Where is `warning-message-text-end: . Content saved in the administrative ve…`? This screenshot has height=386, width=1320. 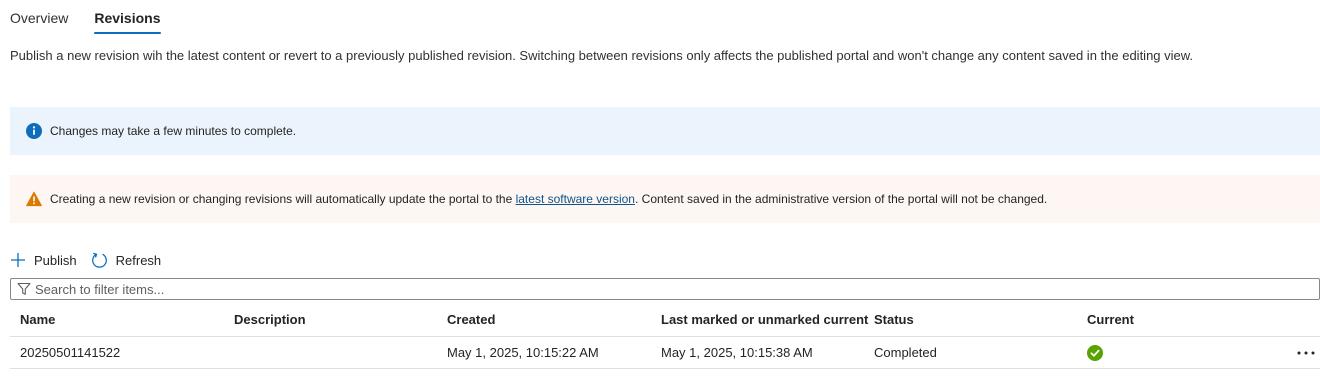 warning-message-text-end: . Content saved in the administrative ve… is located at coordinates (841, 199).